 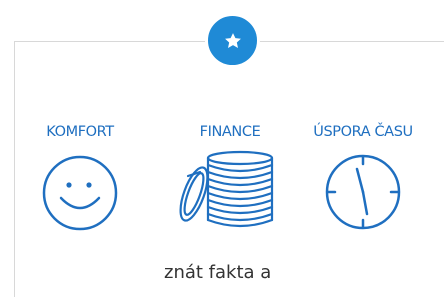 What do you see at coordinates (218, 272) in the screenshot?
I see `body-text: znát fakta a` at bounding box center [218, 272].